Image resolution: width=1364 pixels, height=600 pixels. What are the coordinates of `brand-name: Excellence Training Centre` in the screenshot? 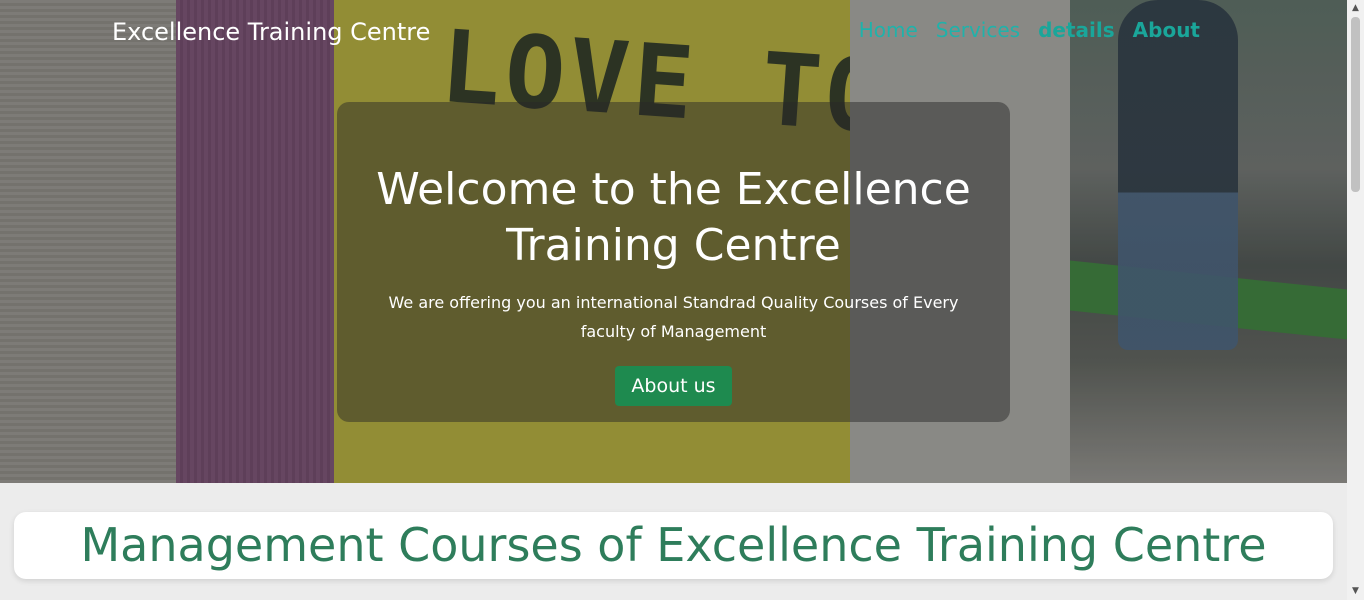 It's located at (271, 32).